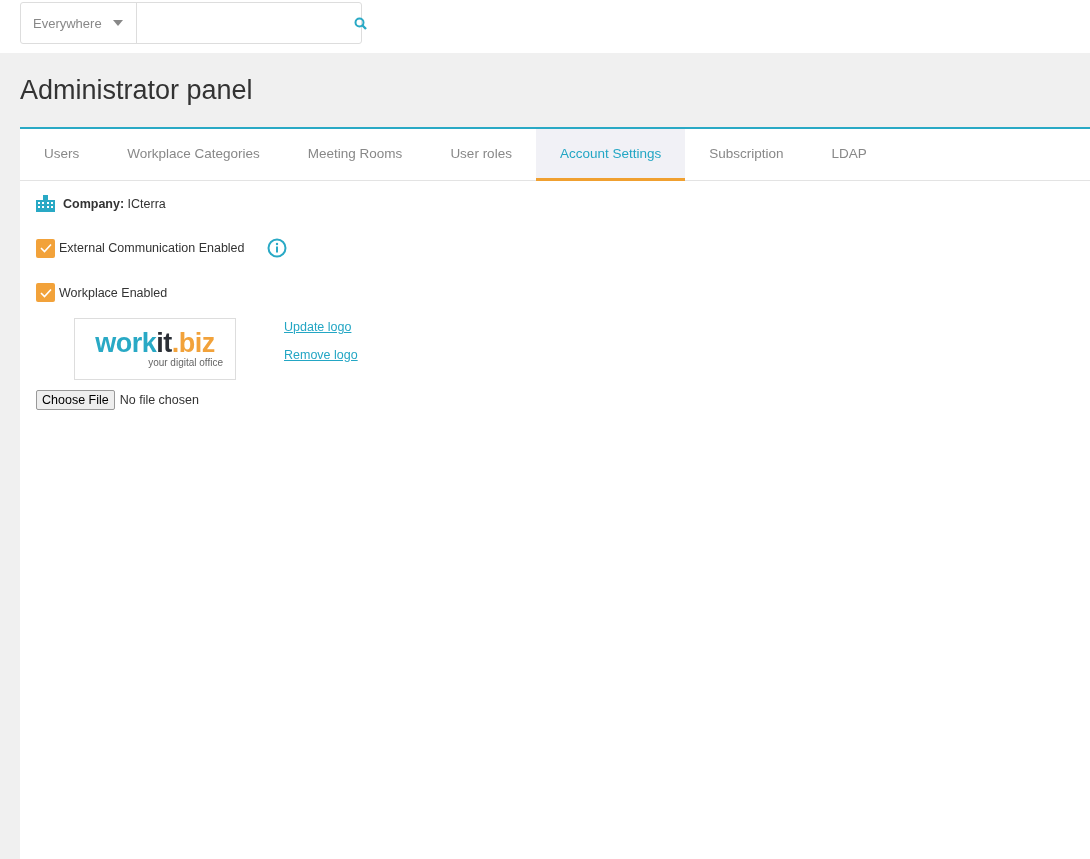 Image resolution: width=1090 pixels, height=859 pixels. What do you see at coordinates (360, 23) in the screenshot?
I see `search-icon` at bounding box center [360, 23].